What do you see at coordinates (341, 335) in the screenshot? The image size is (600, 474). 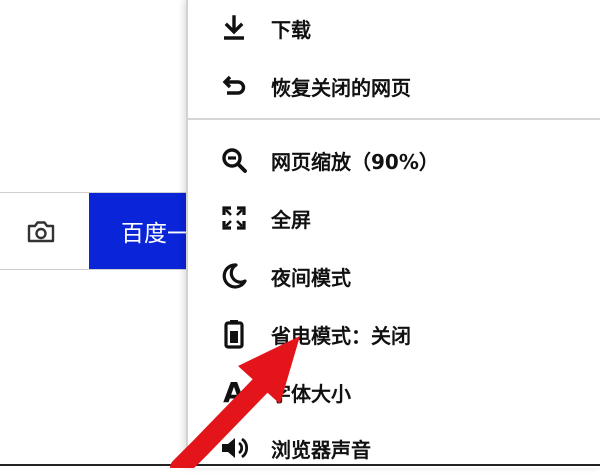 I see `menu-item-label: 省电模式：关闭` at bounding box center [341, 335].